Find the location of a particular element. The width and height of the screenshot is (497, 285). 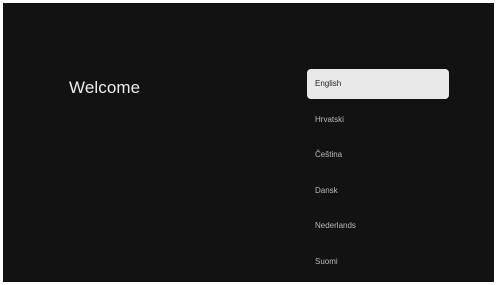

language-option-cestina: Čeština is located at coordinates (378, 155).